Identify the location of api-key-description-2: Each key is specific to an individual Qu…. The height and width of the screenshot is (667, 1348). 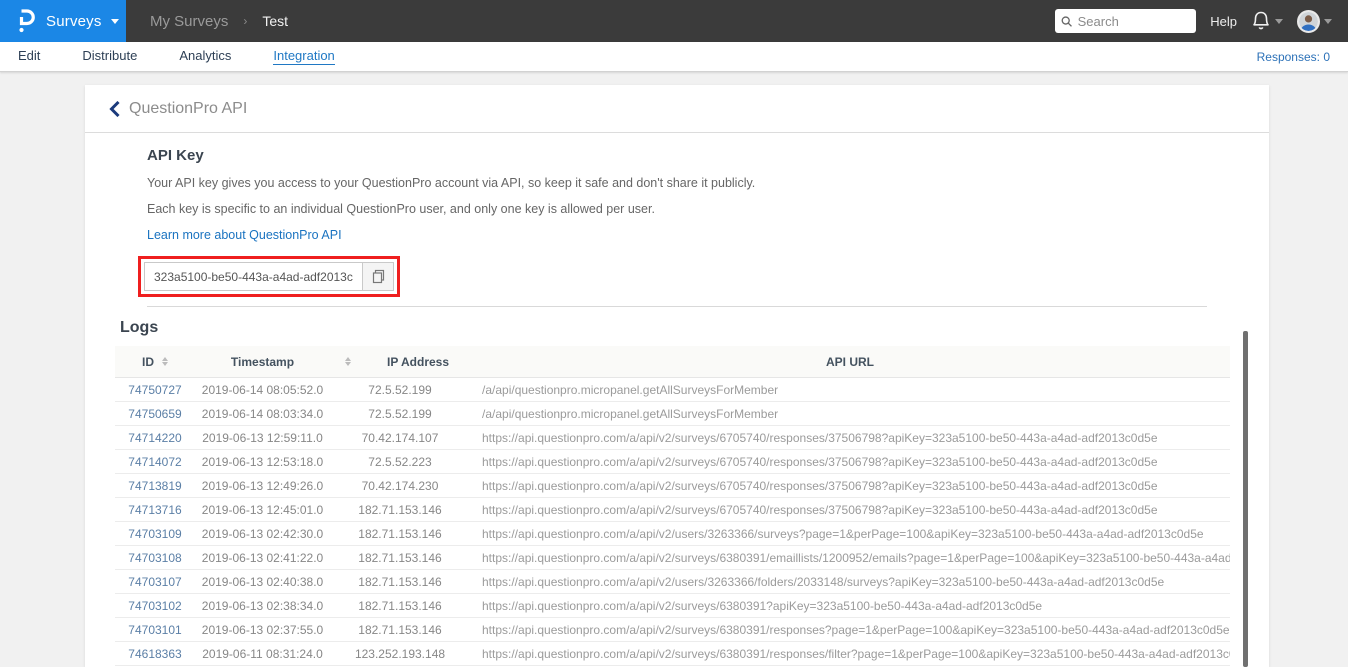
(401, 209).